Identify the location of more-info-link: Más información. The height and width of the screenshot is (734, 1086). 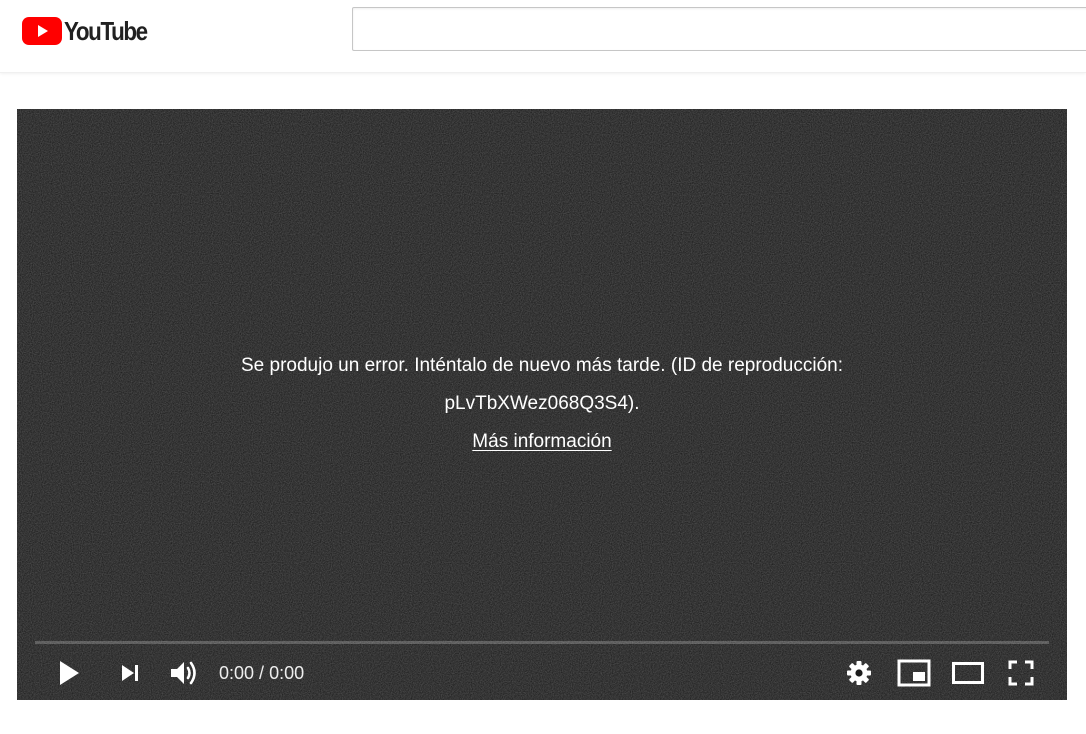
(541, 442).